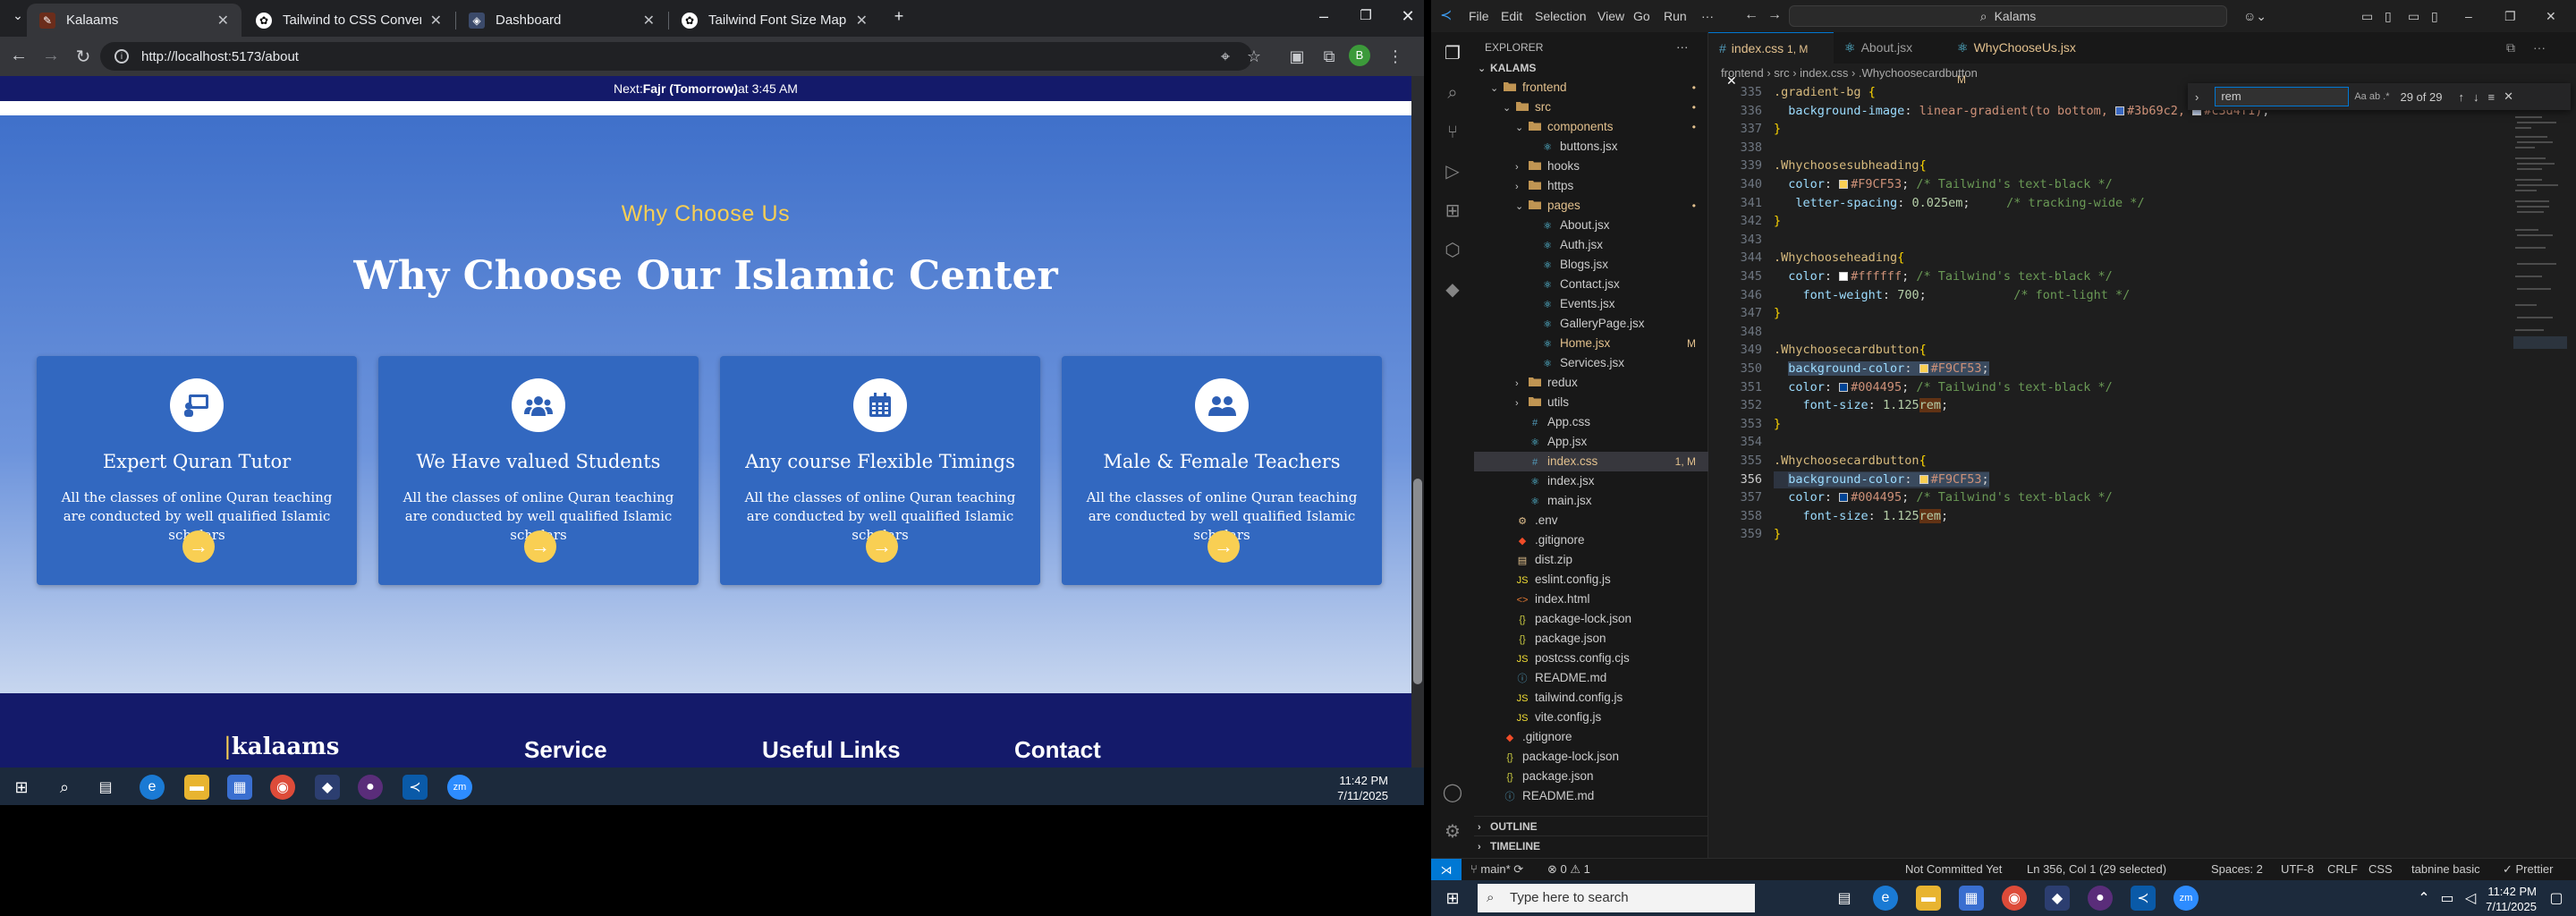 The width and height of the screenshot is (2576, 916). I want to click on tab-dashboard: ◈ Dashboard ✕, so click(561, 20).